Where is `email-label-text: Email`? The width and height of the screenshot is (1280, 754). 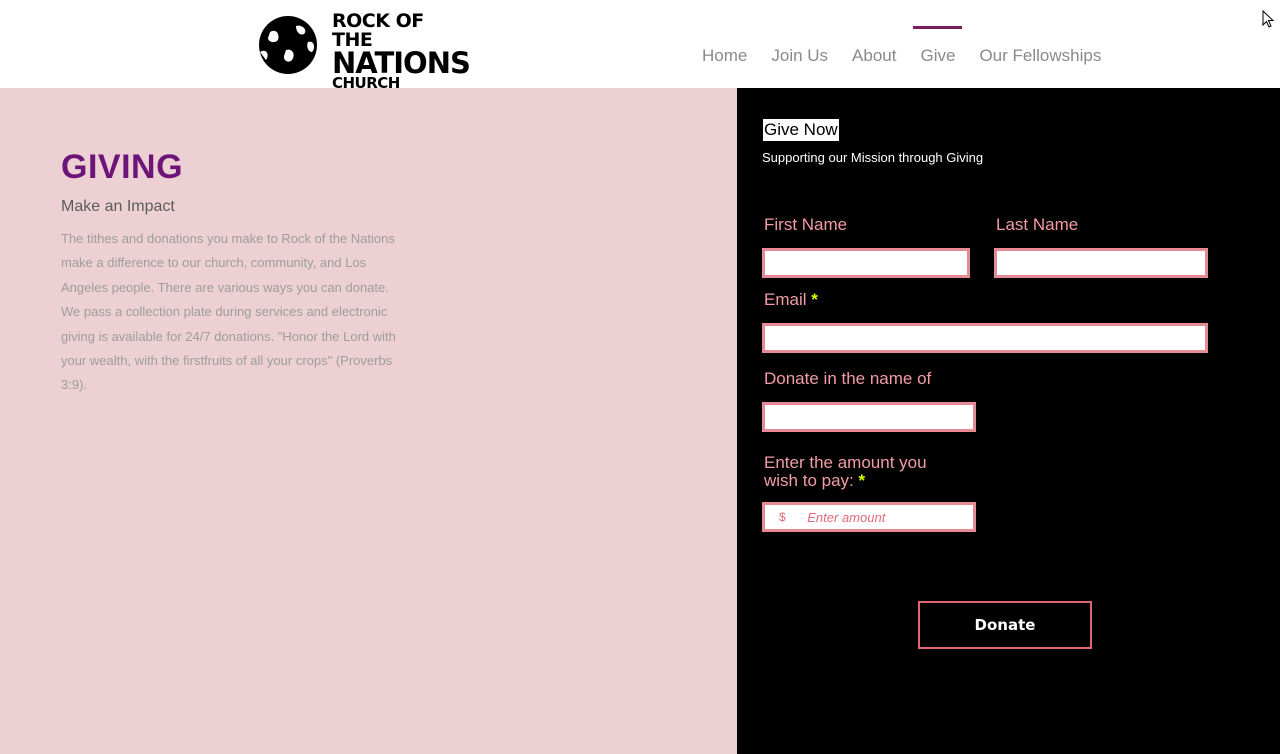
email-label-text: Email is located at coordinates (785, 299).